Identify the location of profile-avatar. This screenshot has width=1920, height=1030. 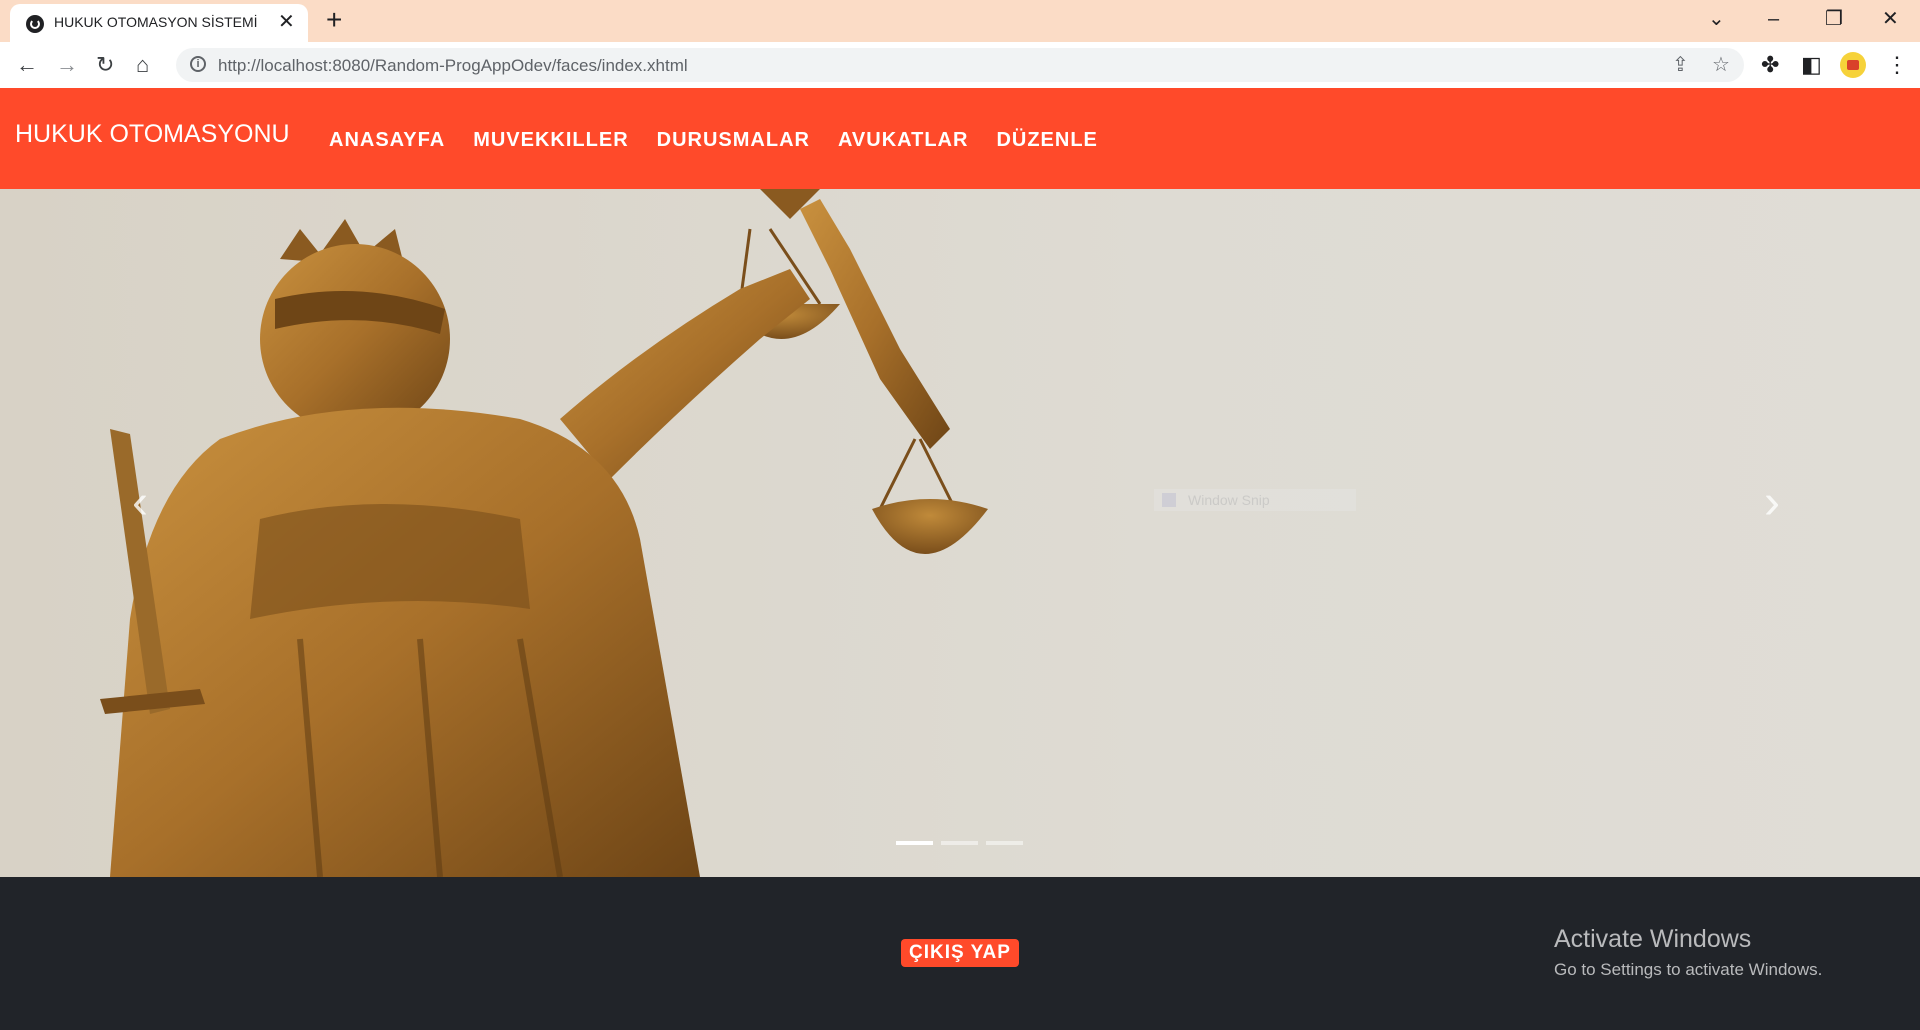
(1853, 65).